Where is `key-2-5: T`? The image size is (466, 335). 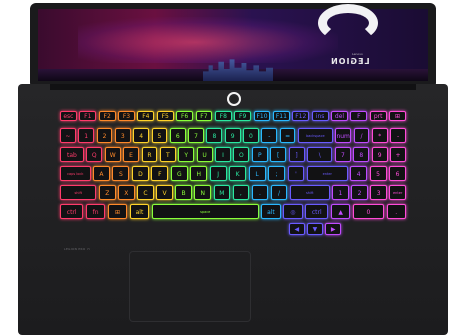 key-2-5: T is located at coordinates (167, 154).